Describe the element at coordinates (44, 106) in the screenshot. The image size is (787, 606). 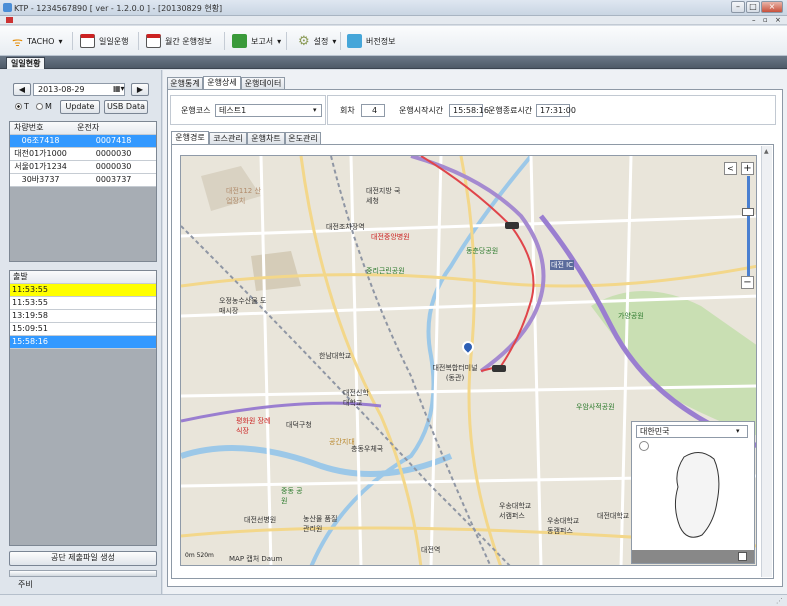
I see `radio-m: M` at that location.